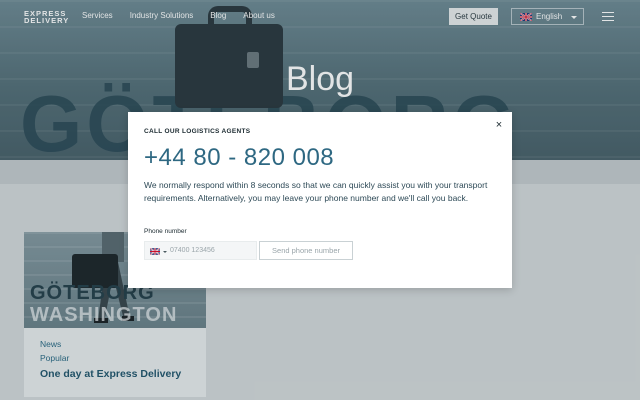 The image size is (640, 400). I want to click on phone-input-group, so click(200, 250).